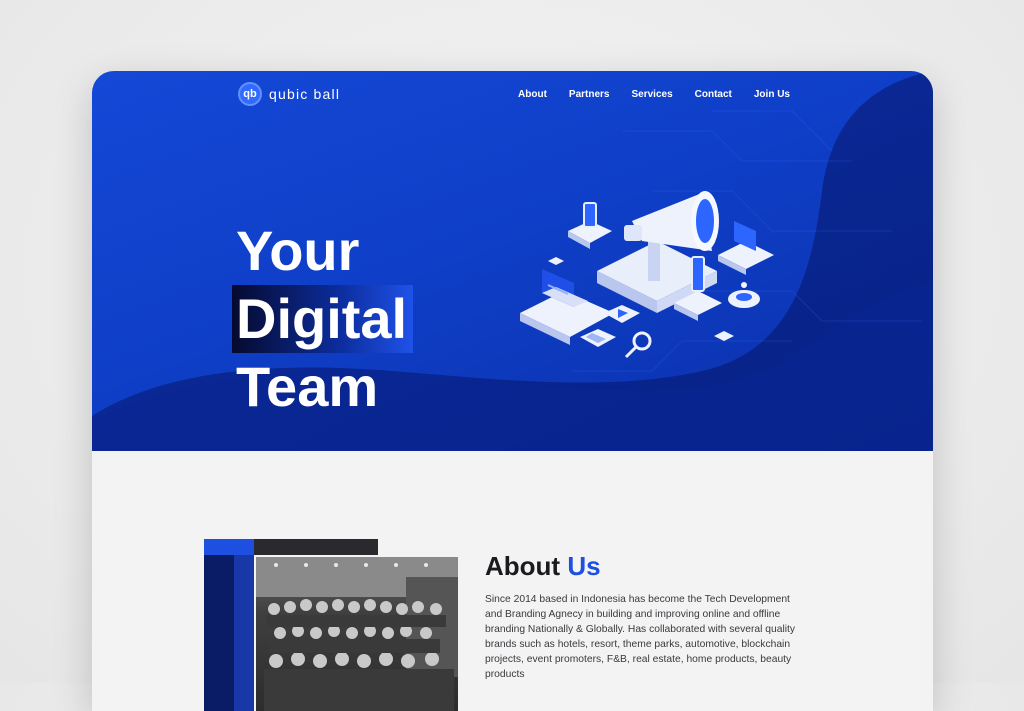 Image resolution: width=1024 pixels, height=711 pixels. I want to click on about-title-main: About, so click(523, 566).